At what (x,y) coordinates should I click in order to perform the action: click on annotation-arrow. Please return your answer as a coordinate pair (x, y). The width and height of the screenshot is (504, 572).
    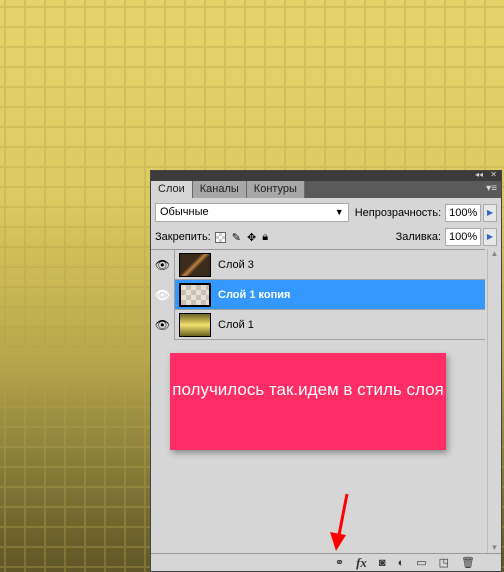
    Looking at the image, I should click on (339, 522).